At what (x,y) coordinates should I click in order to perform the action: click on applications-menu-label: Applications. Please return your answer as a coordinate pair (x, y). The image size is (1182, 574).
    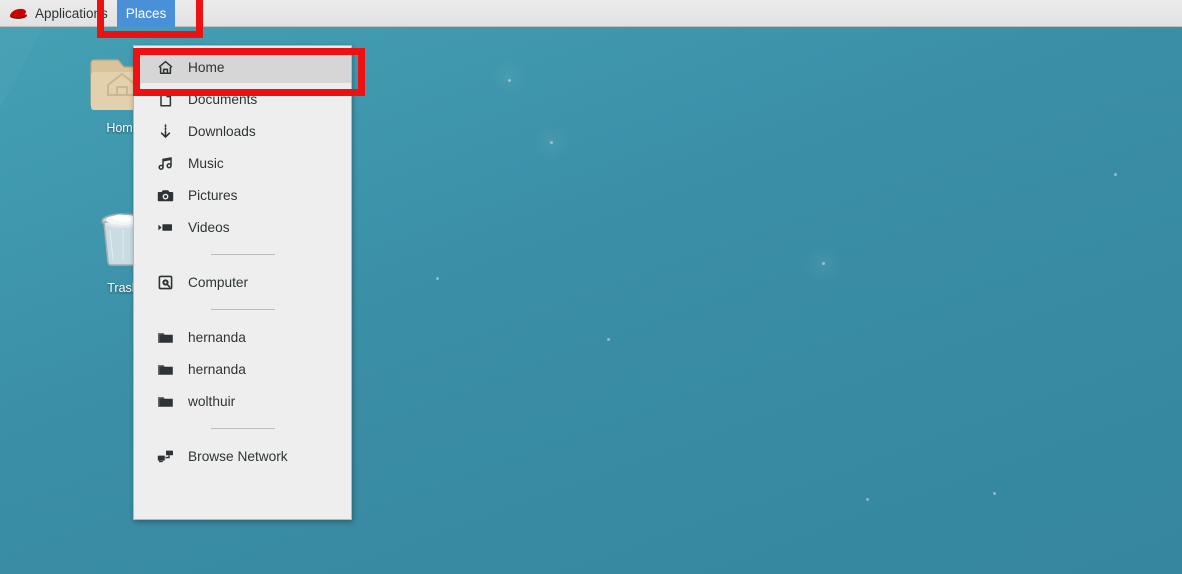
    Looking at the image, I should click on (71, 13).